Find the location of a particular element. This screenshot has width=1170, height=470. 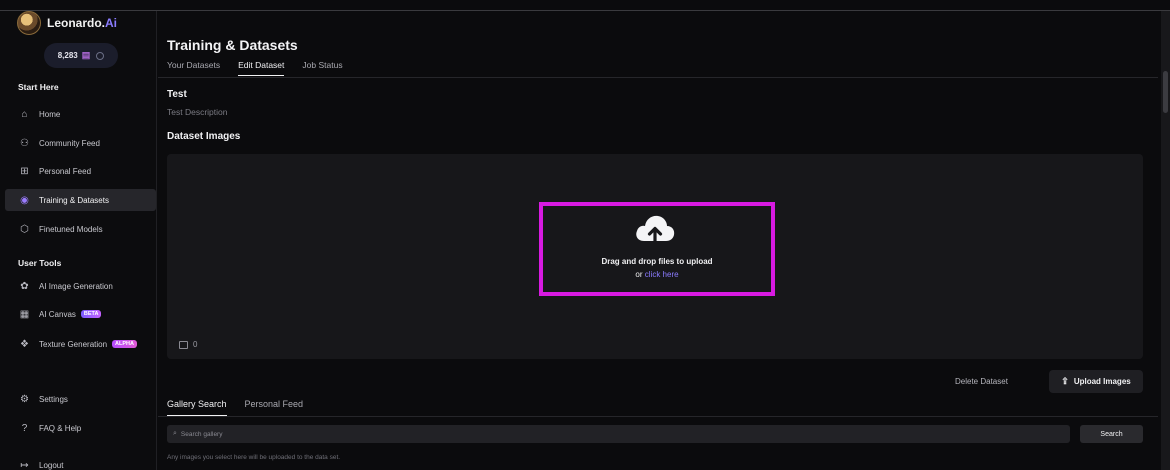

images-icon is located at coordinates (183, 344).